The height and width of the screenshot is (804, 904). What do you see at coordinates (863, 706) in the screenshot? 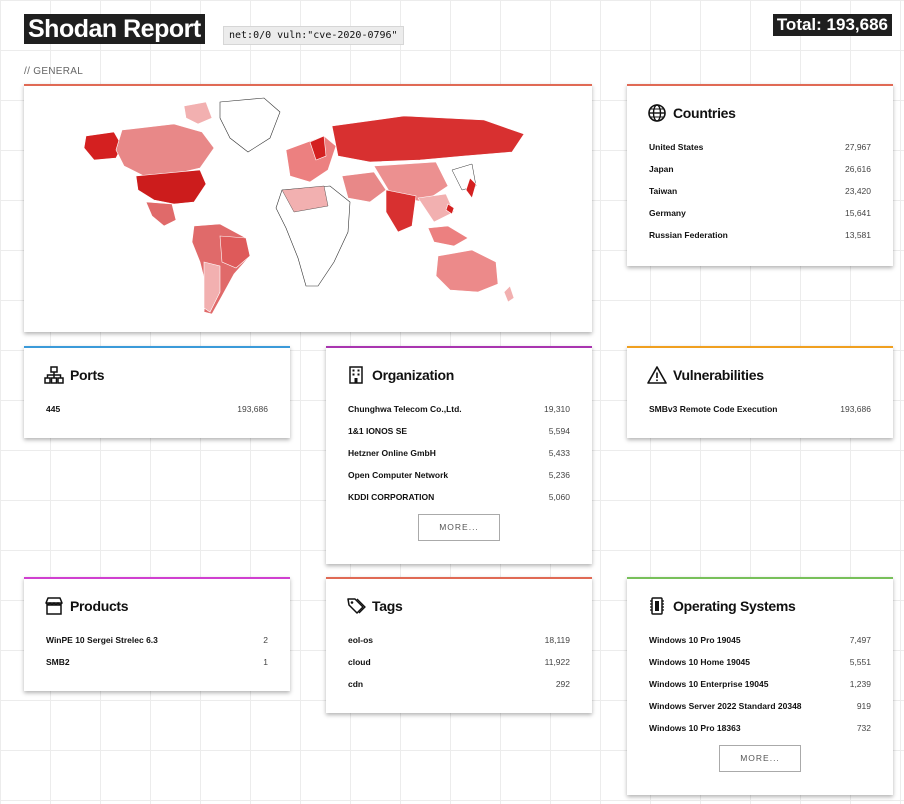
I see `os-count: 919` at bounding box center [863, 706].